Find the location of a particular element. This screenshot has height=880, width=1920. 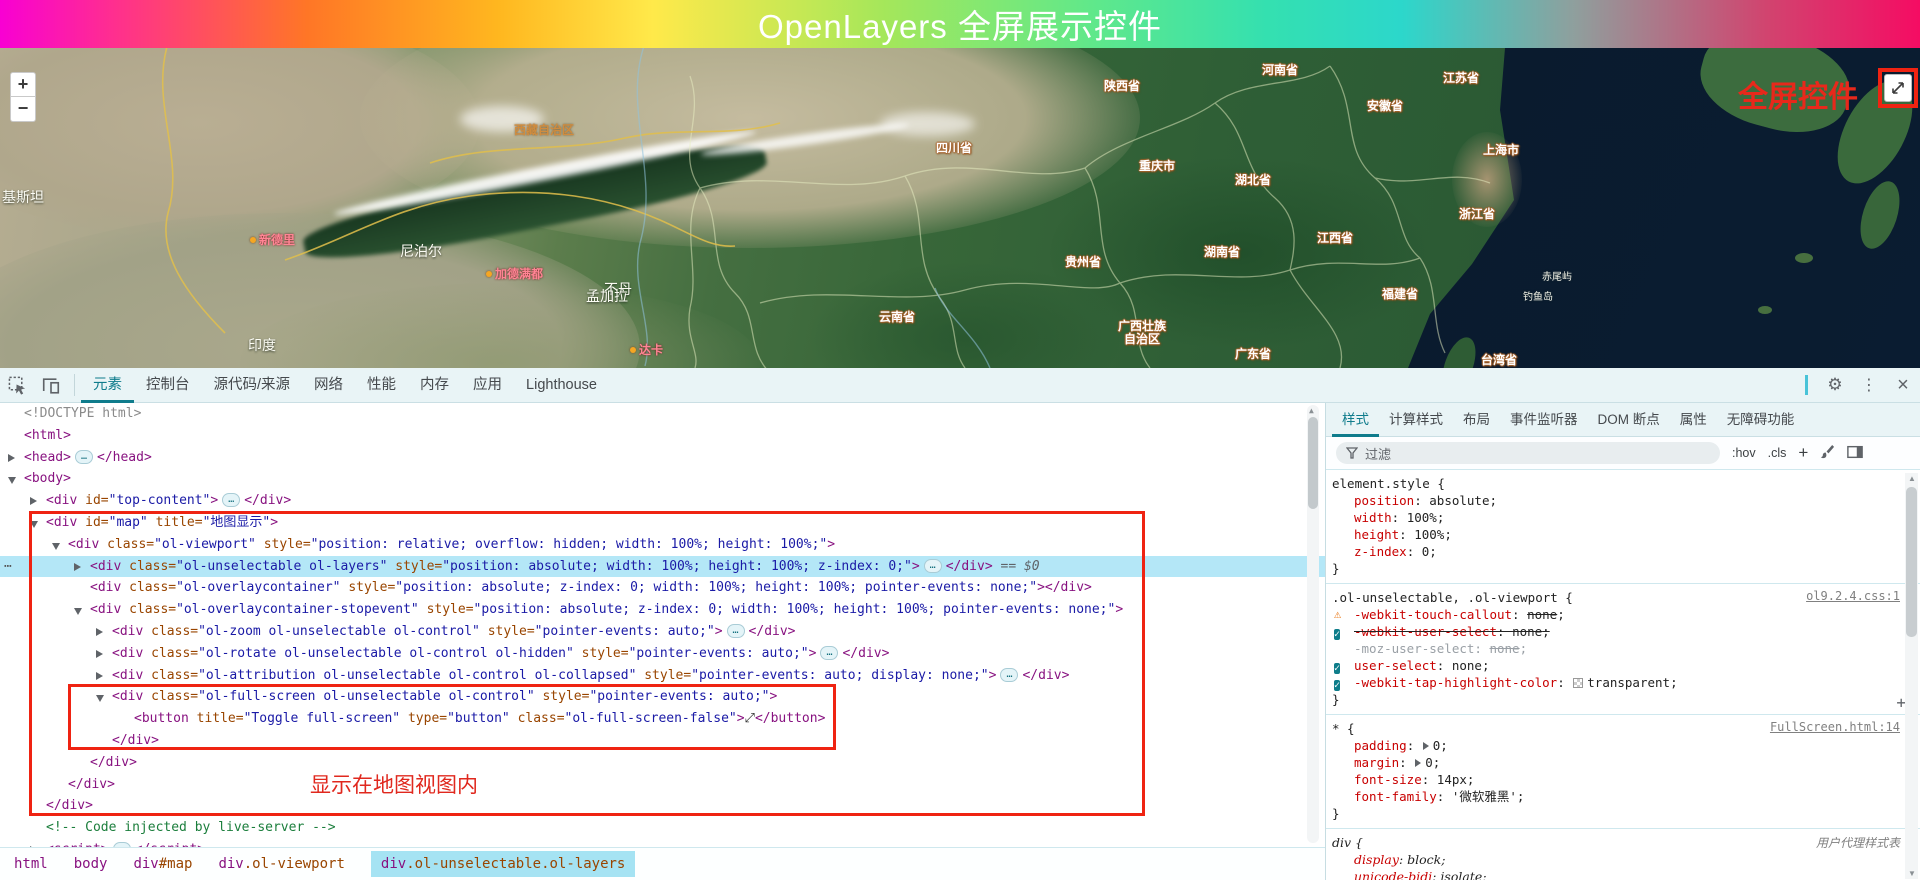

tab-控制台: 控制台 is located at coordinates (168, 385).